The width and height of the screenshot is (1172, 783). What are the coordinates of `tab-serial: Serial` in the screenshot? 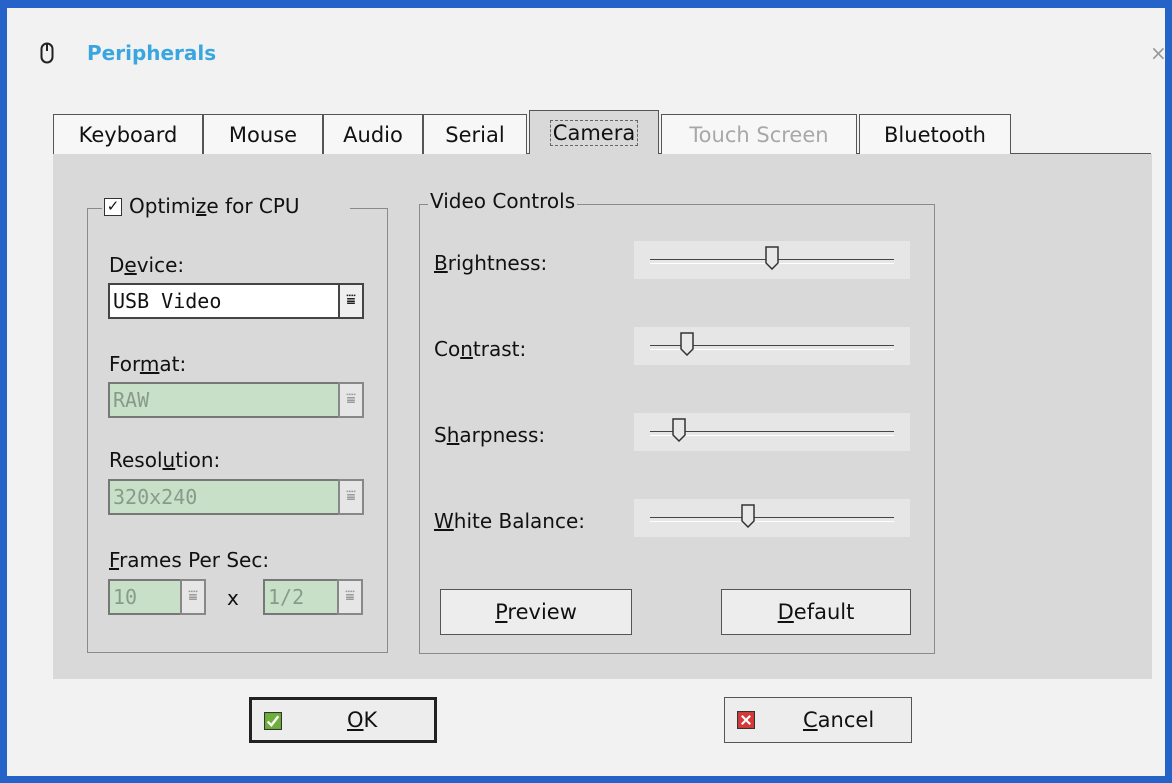 It's located at (475, 134).